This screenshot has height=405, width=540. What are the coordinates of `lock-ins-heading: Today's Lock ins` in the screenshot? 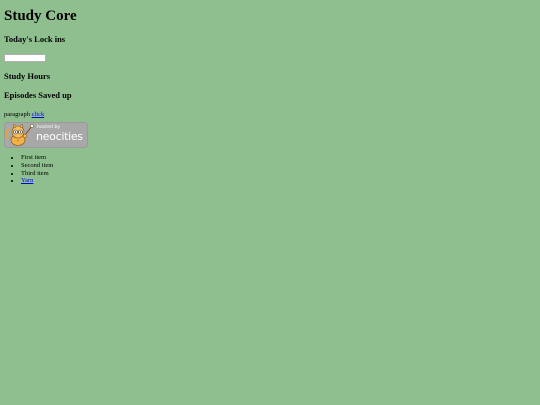 It's located at (35, 38).